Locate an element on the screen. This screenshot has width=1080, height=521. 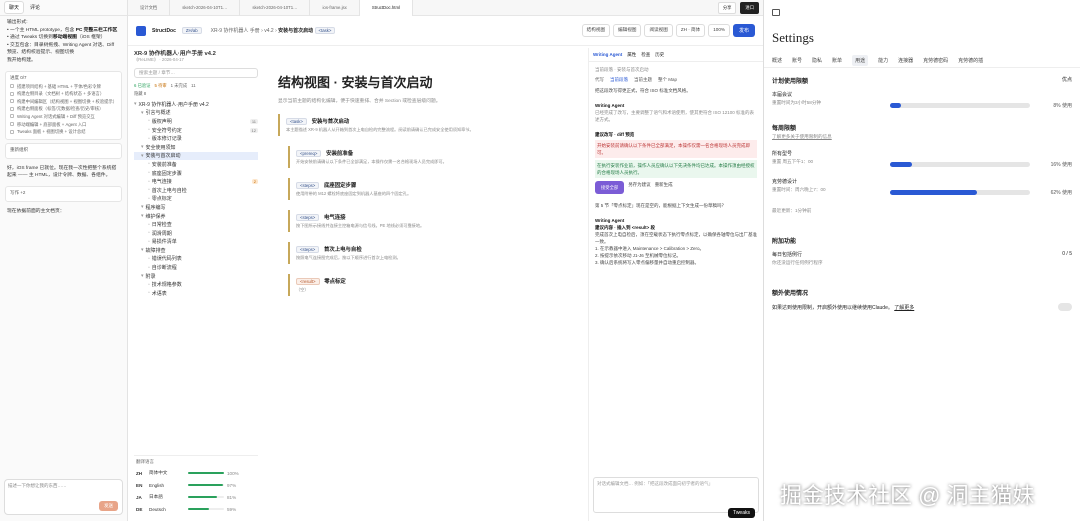
tree-node: ▫ 安装前准备 is located at coordinates (196, 164).